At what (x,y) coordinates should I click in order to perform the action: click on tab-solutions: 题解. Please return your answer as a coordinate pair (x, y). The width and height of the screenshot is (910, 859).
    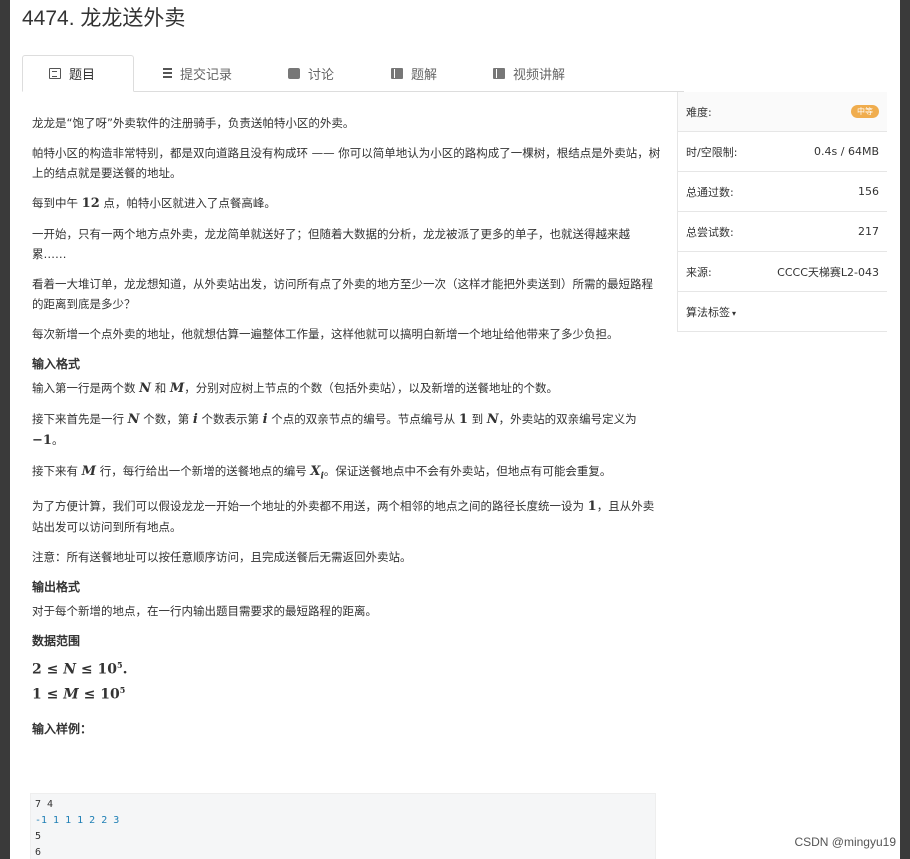
    Looking at the image, I should click on (411, 73).